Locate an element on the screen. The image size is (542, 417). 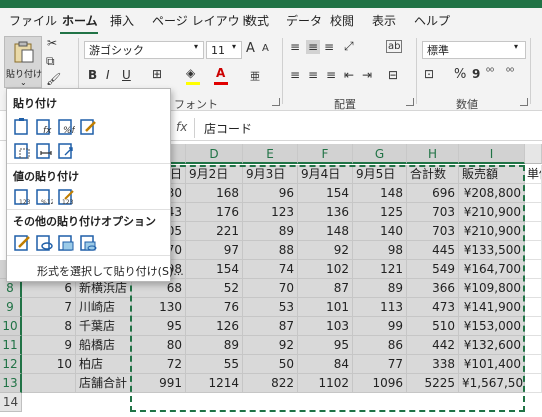
tab-file: ファイル is located at coordinates (33, 20).